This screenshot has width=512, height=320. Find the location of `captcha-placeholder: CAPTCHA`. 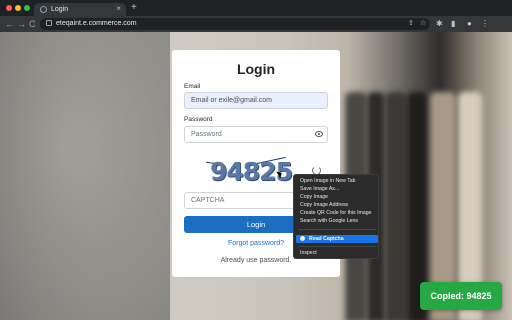

captcha-placeholder: CAPTCHA is located at coordinates (208, 200).